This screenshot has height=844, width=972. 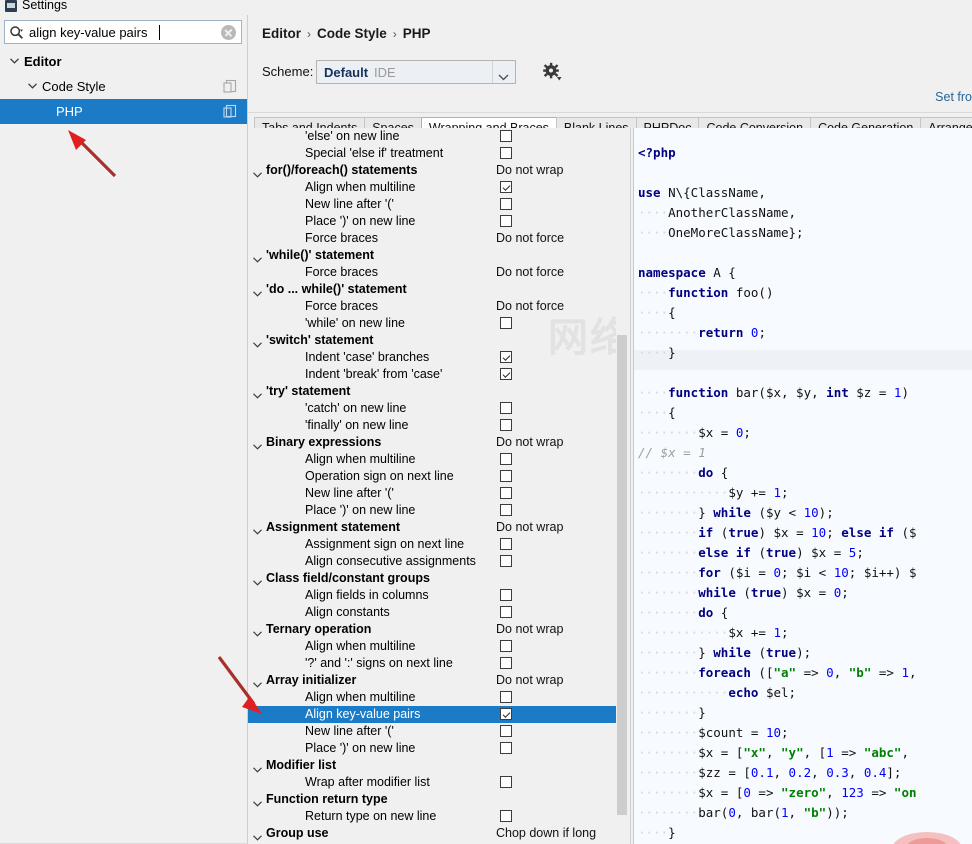 I want to click on option-row: Wrap after modifier list, so click(x=432, y=782).